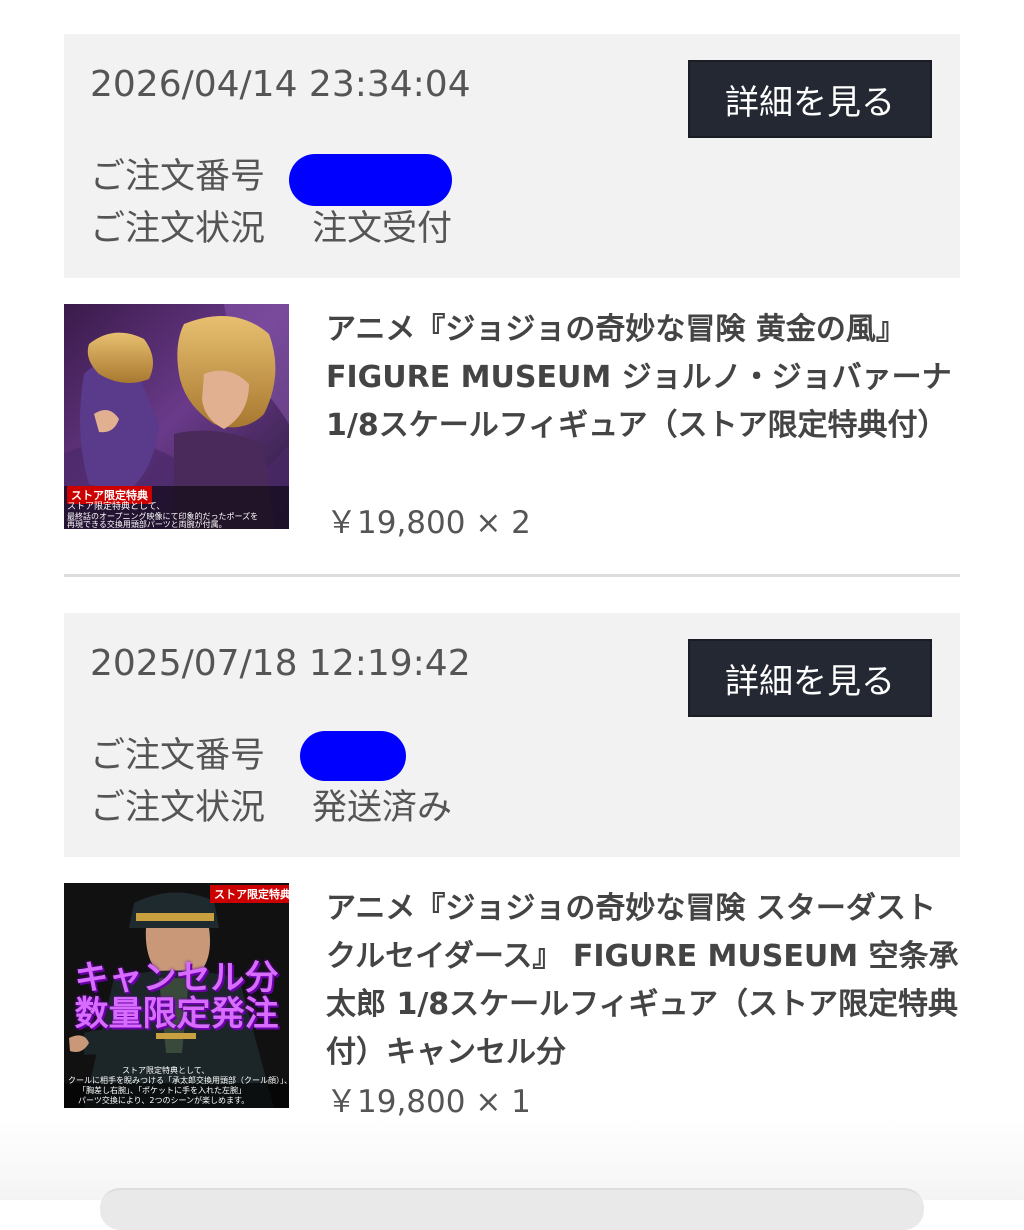 Image resolution: width=1024 pixels, height=1230 pixels. Describe the element at coordinates (249, 894) in the screenshot. I see `store-bonus-badge: ストア限定特典` at that location.